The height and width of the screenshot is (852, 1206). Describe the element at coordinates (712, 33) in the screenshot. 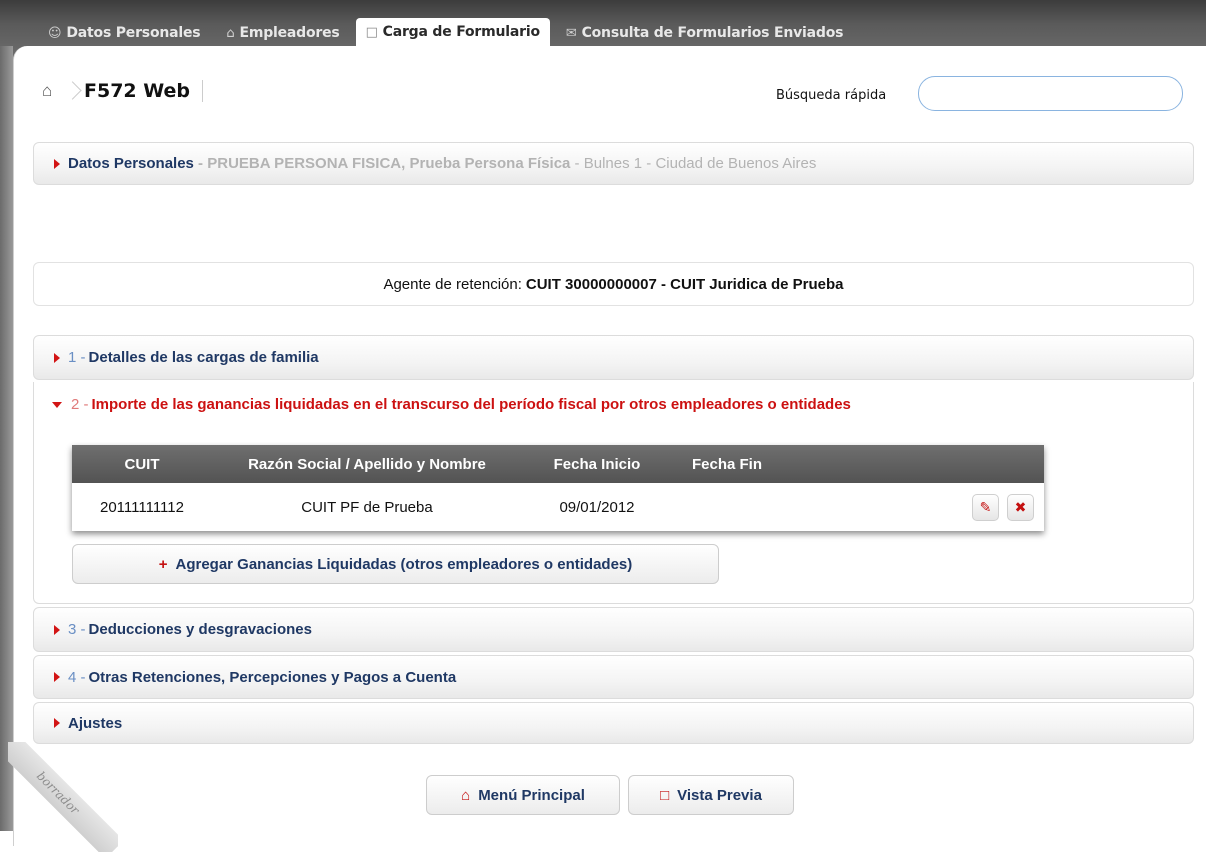

I see `tab-label: Consulta de Formularios Enviados` at that location.